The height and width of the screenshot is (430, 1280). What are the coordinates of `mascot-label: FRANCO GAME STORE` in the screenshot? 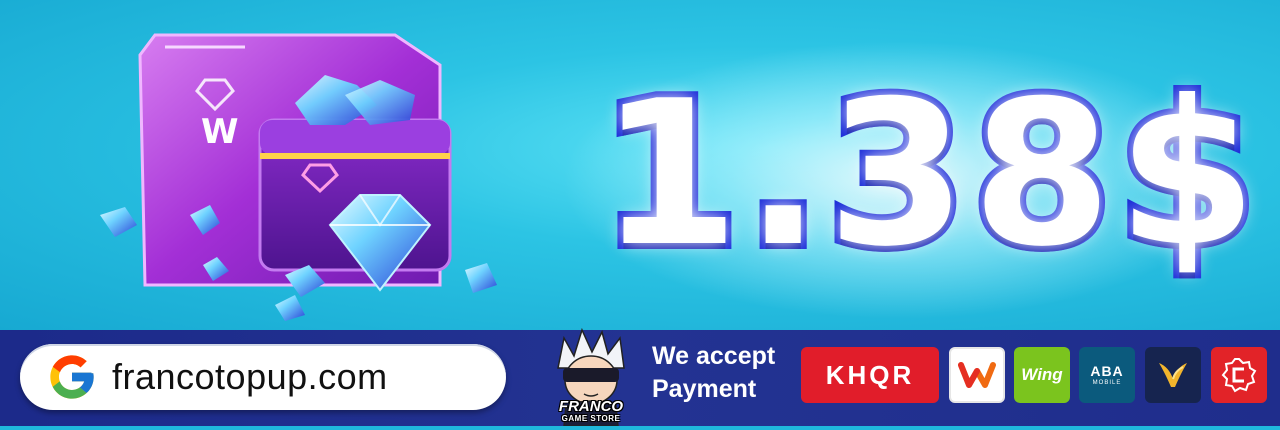 It's located at (591, 411).